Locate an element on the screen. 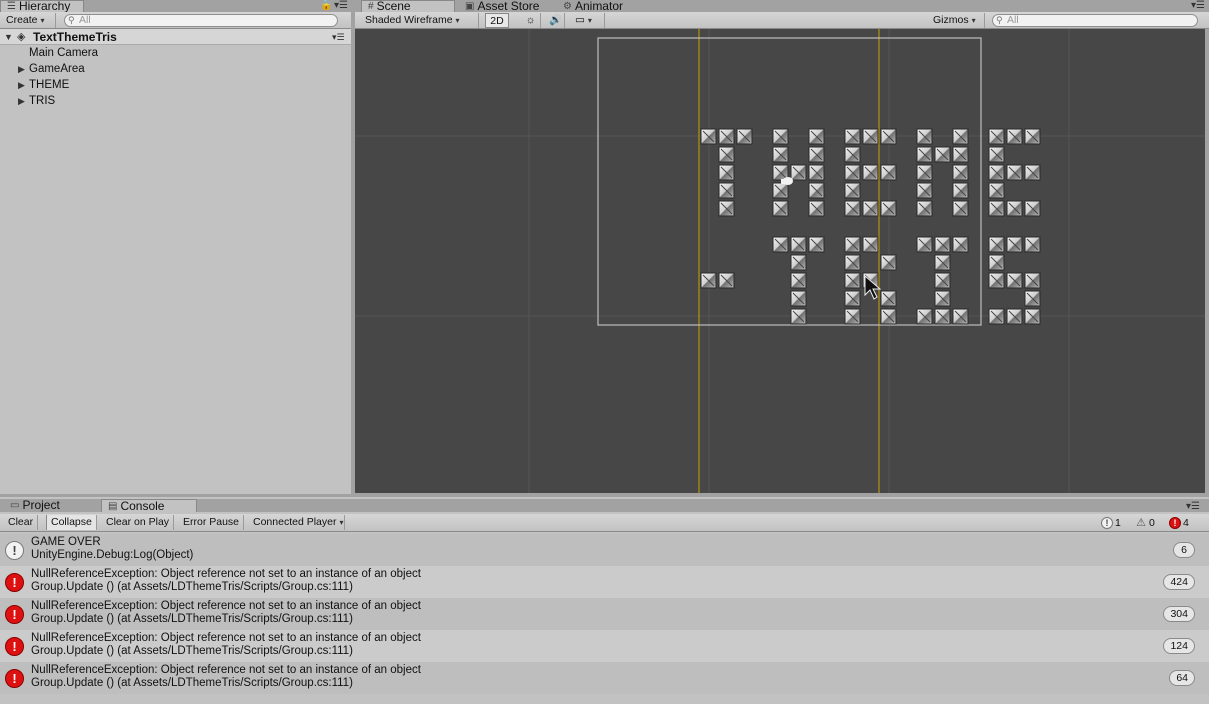  hierarchy-item-label: GameArea is located at coordinates (57, 69).